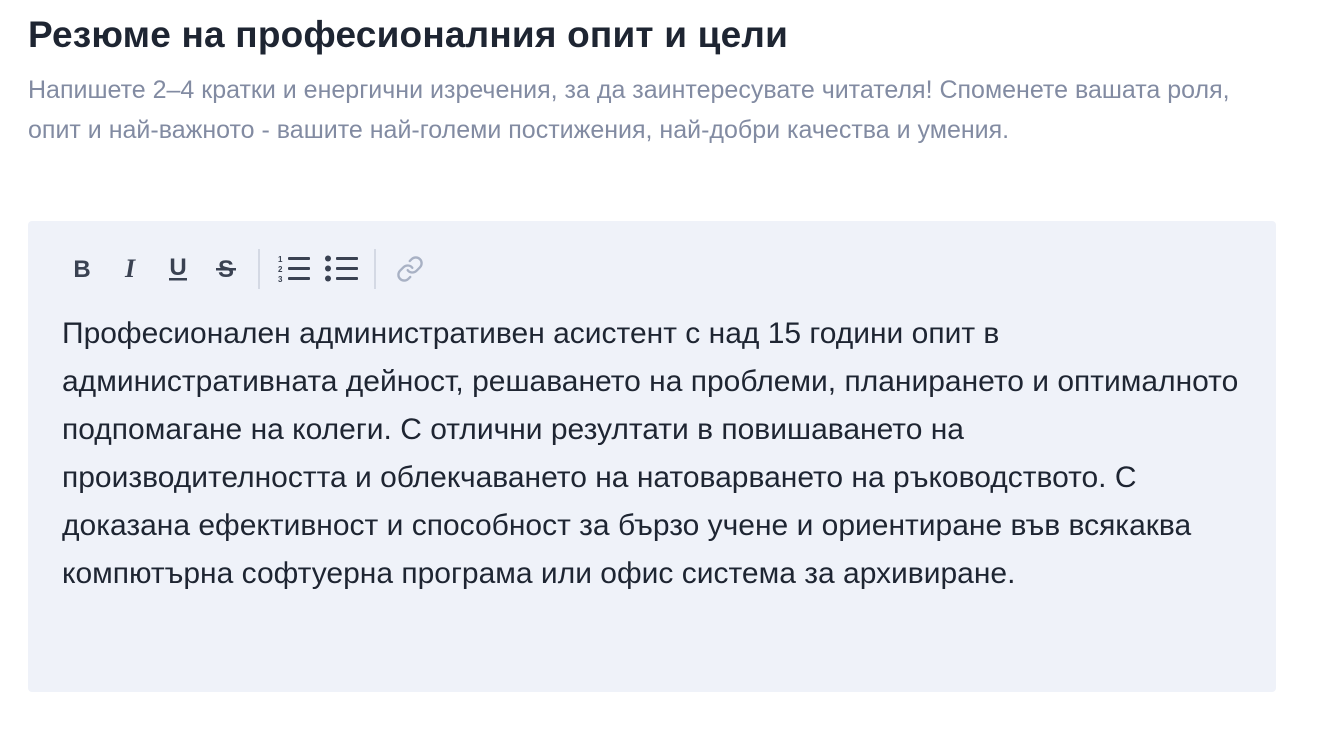 This screenshot has height=736, width=1318. I want to click on numbered-list-icon: 1 2 3, so click(294, 269).